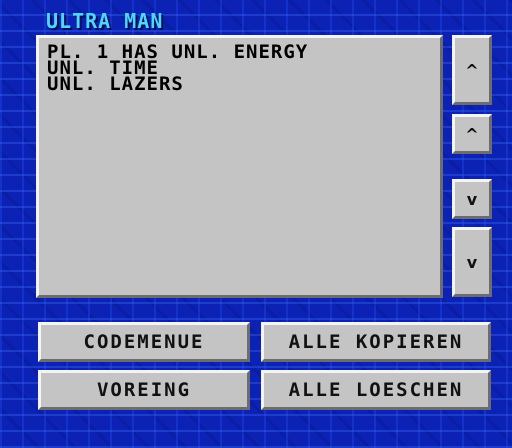  I want to click on game-title: ULTRA MAN, so click(105, 21).